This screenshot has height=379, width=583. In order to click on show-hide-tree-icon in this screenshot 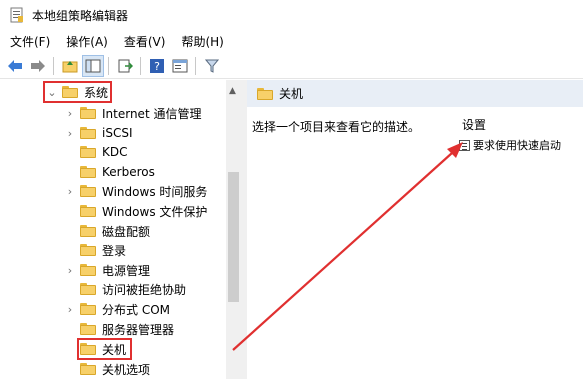, I will do `click(93, 65)`.